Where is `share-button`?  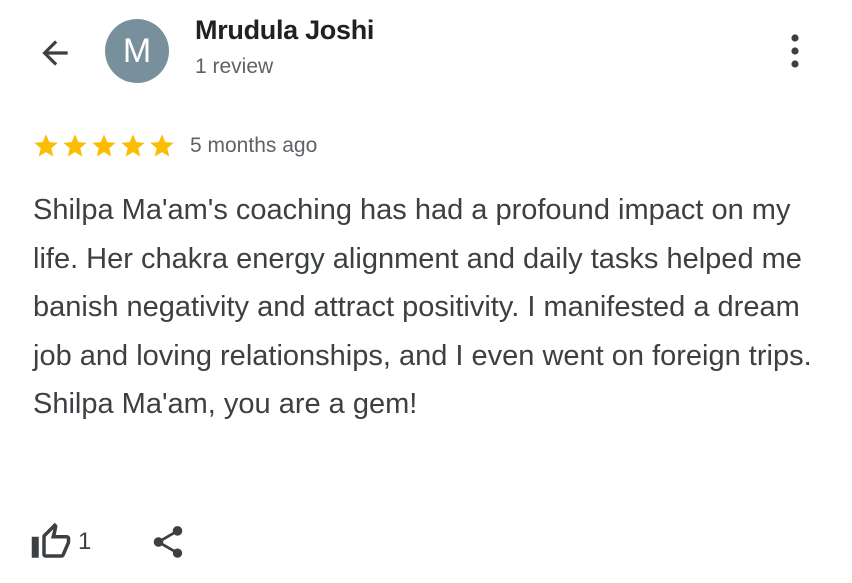 share-button is located at coordinates (168, 542).